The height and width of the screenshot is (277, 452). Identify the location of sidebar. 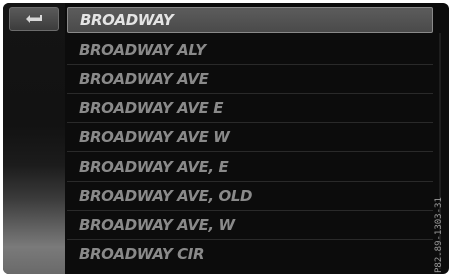
(34, 138).